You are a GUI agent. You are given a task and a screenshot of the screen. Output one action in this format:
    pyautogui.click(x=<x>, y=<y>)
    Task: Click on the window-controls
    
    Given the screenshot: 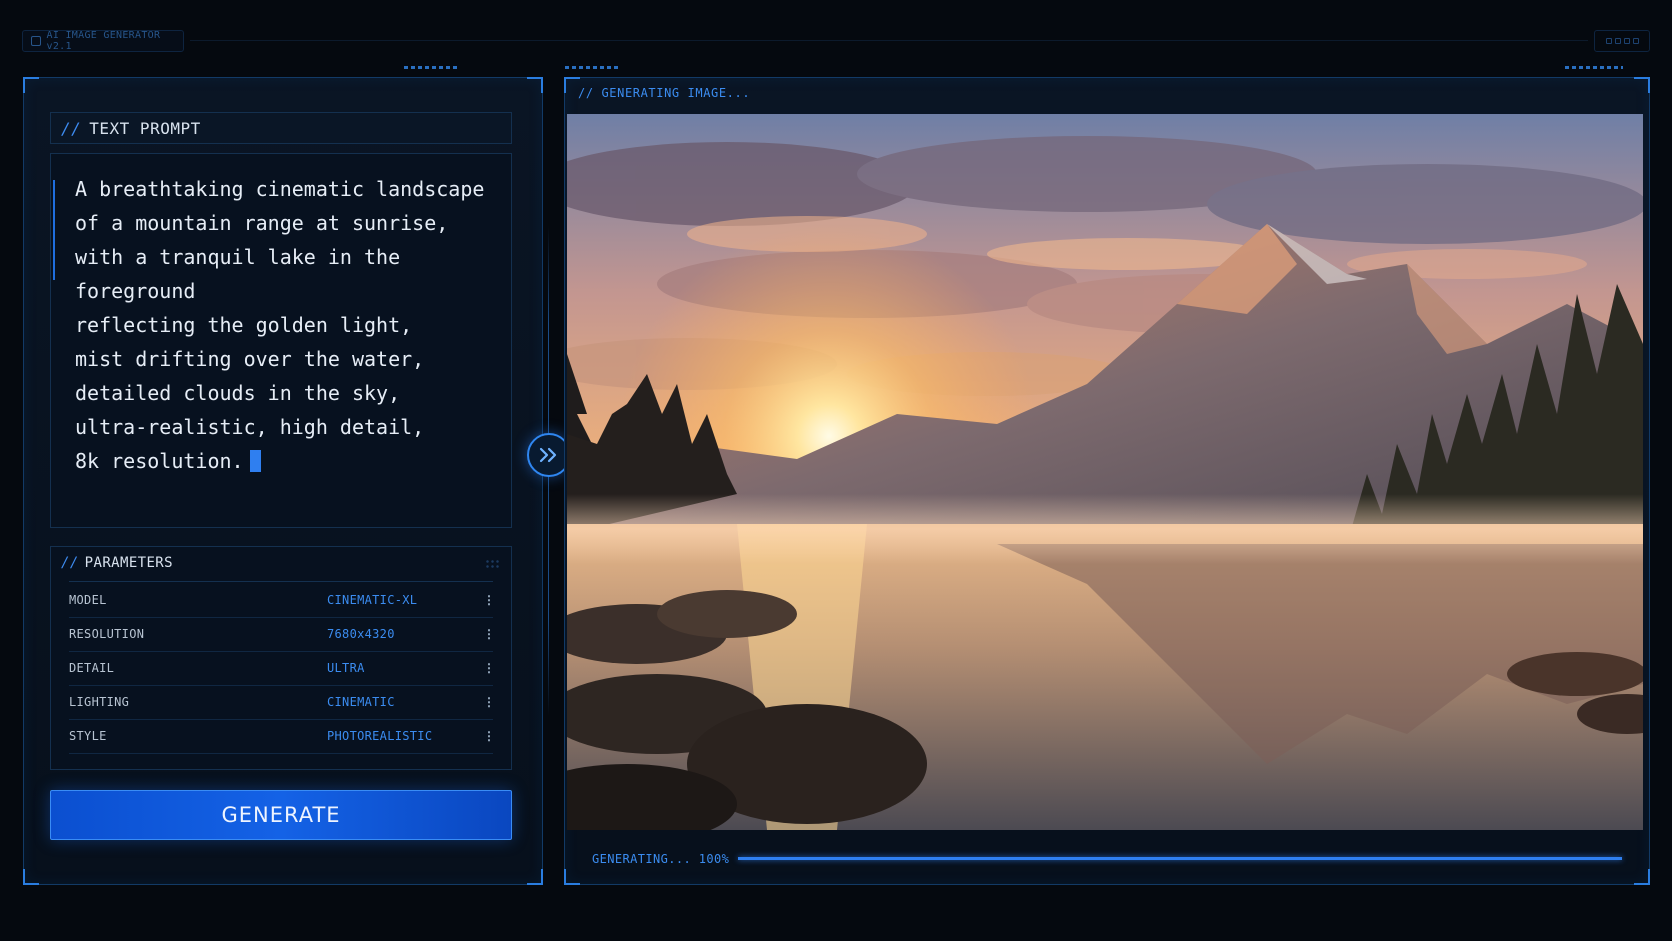 What is the action you would take?
    pyautogui.click(x=1622, y=41)
    